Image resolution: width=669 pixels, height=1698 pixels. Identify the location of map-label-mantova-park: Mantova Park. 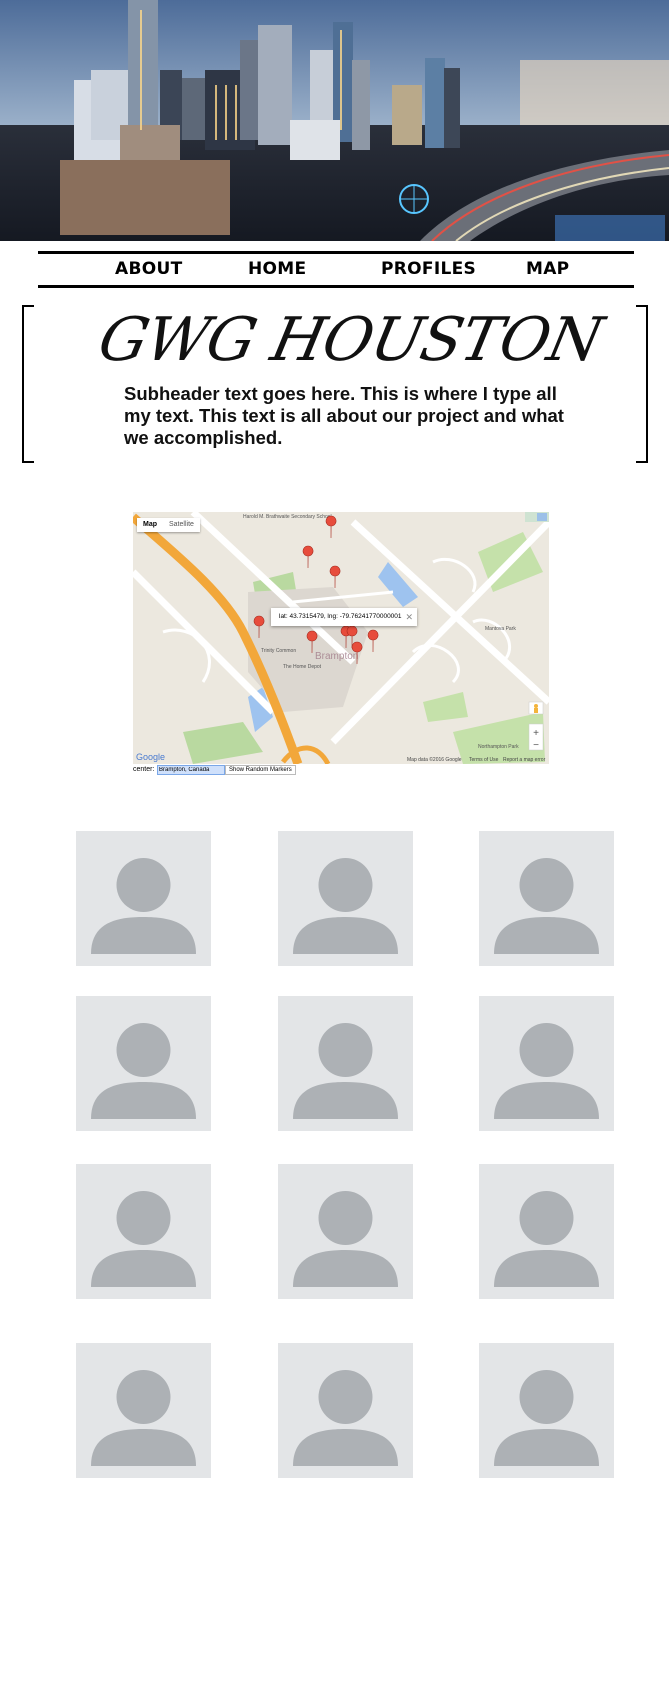
(500, 629).